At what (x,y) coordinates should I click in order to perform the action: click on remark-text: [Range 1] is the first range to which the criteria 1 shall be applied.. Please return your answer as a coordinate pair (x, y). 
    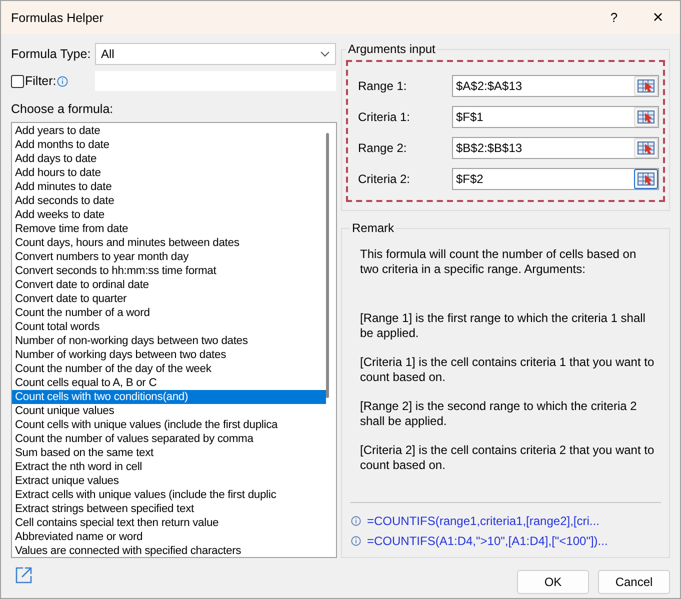
    Looking at the image, I should click on (503, 326).